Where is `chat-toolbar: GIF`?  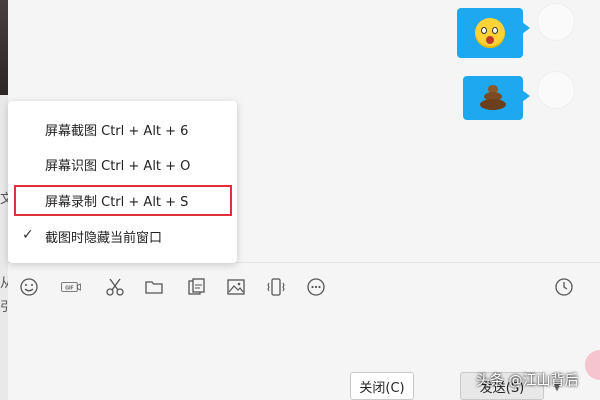
chat-toolbar: GIF is located at coordinates (304, 286).